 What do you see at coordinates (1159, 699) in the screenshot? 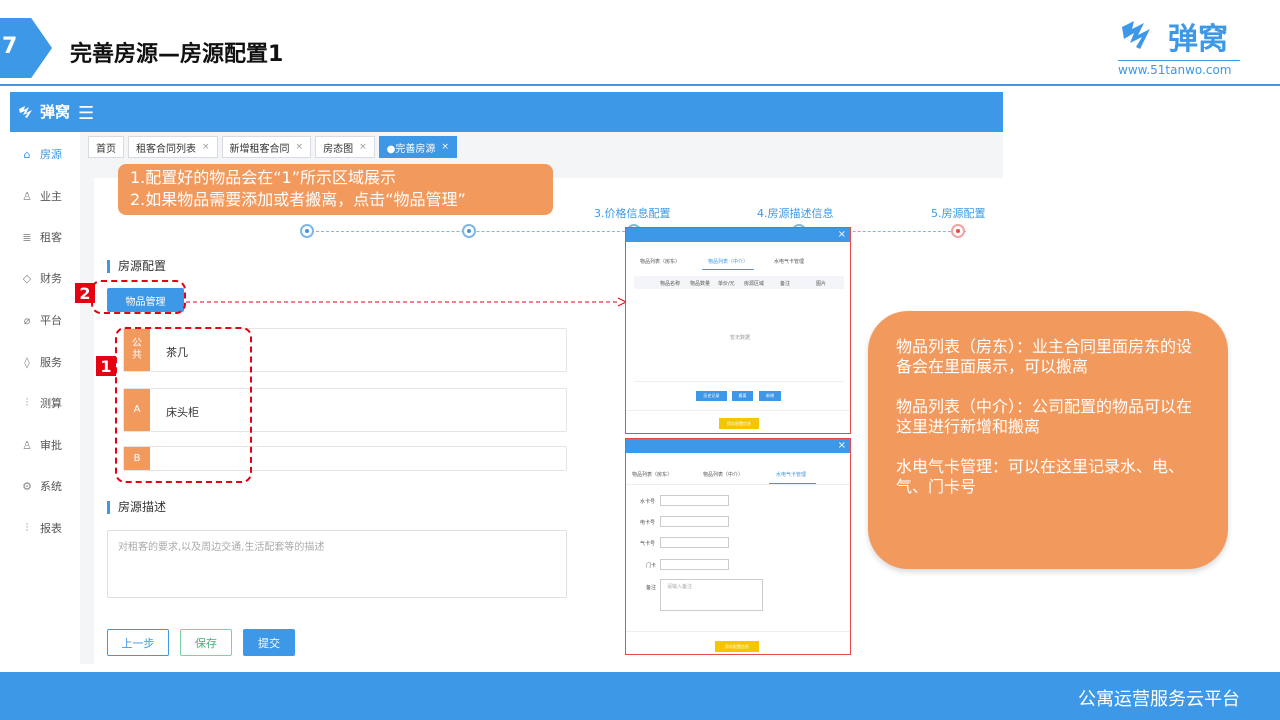
I see `footer-text: 公寓运营服务云平台` at bounding box center [1159, 699].